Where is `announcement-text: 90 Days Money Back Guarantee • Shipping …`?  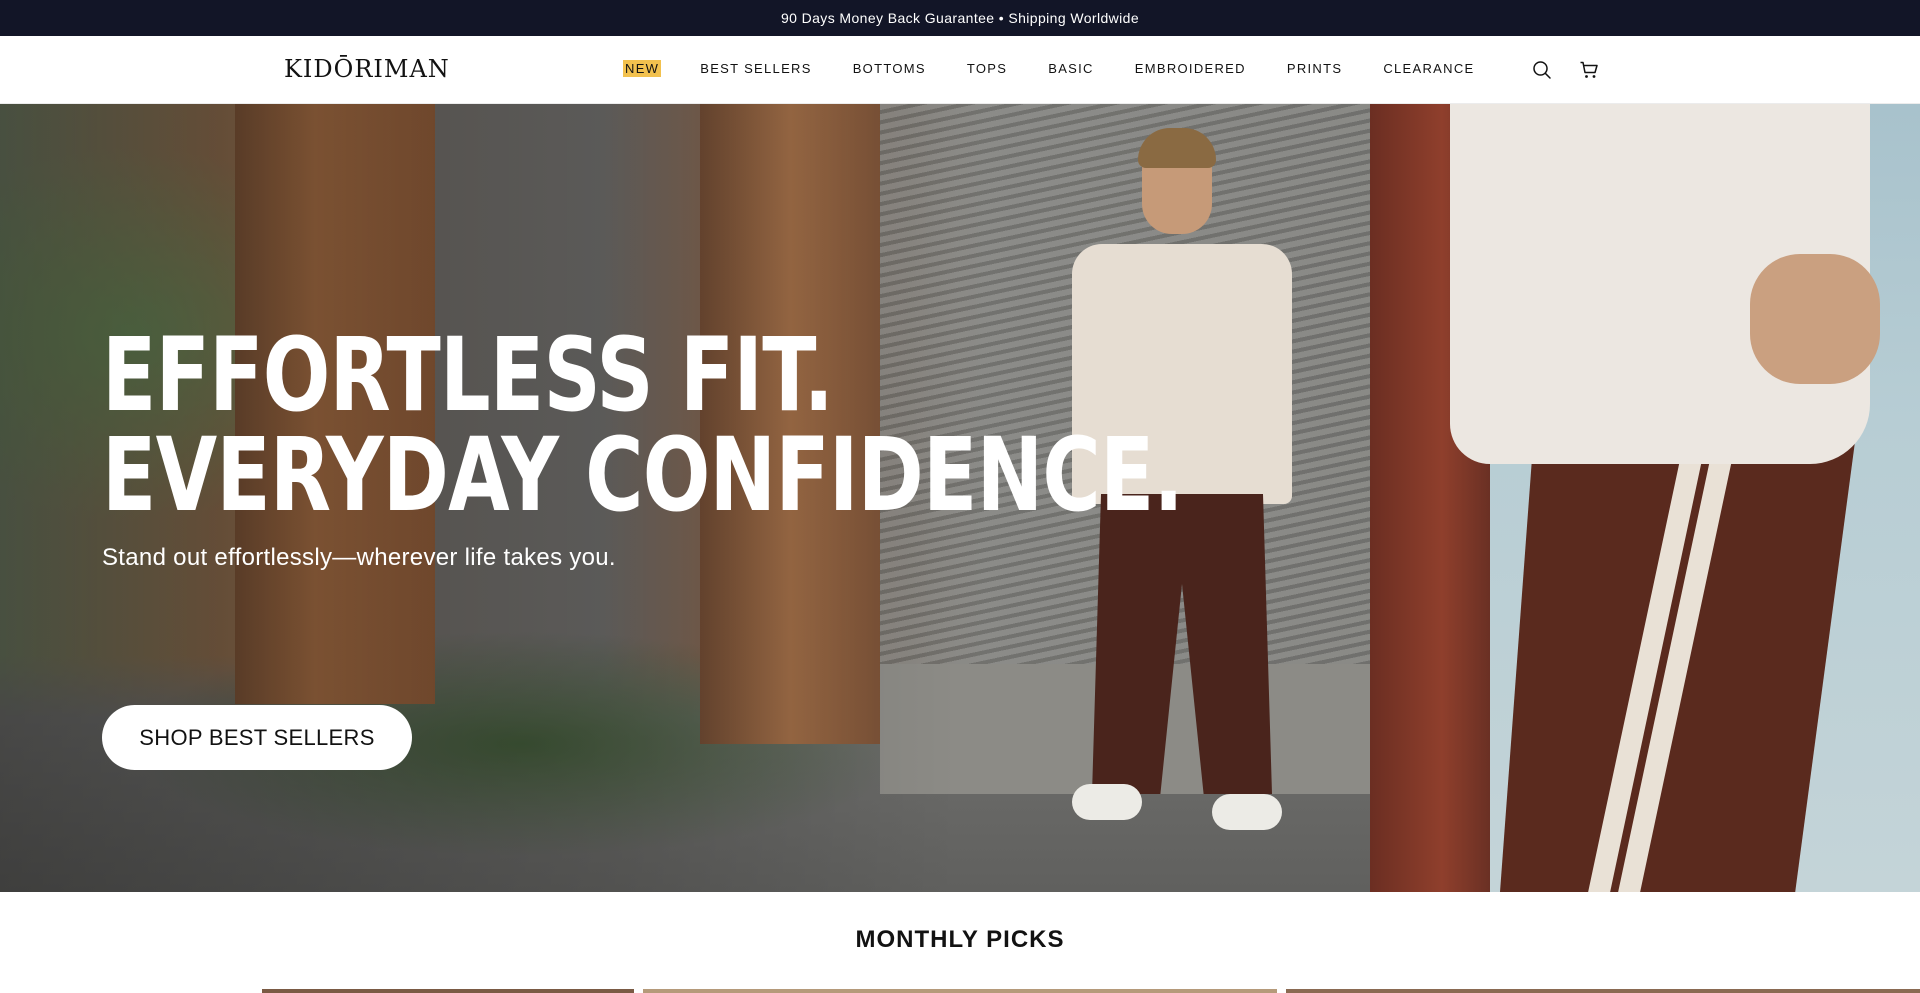 announcement-text: 90 Days Money Back Guarantee • Shipping … is located at coordinates (960, 18).